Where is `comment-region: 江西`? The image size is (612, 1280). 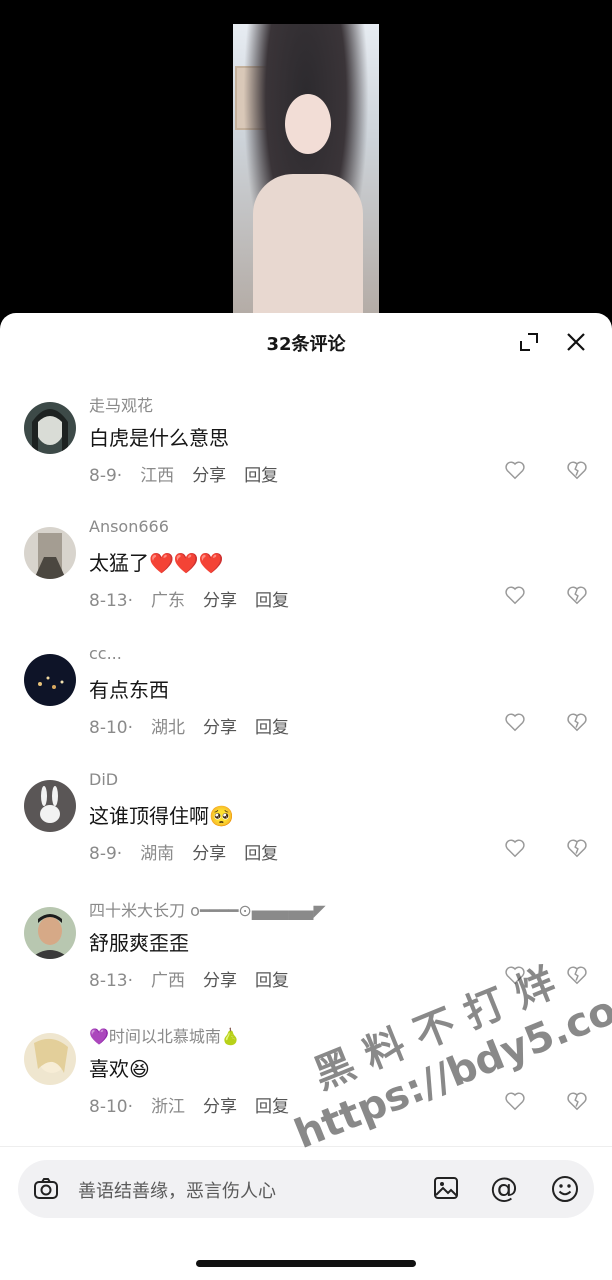 comment-region: 江西 is located at coordinates (157, 476).